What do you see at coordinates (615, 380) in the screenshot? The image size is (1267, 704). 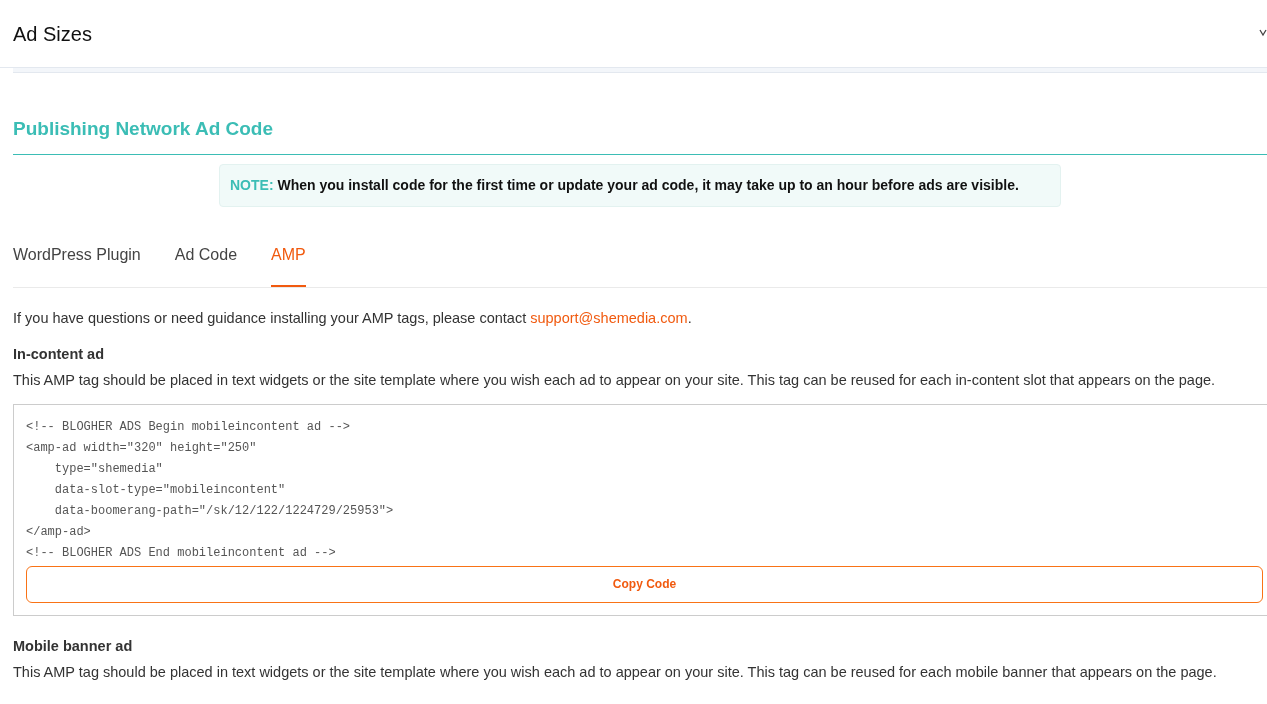 I see `ad-description: This AMP tag should be placed in text widgets or the site template where you wish each ad to appear on your site. This tag can be reused for each in-content slot that appears on the page.` at bounding box center [615, 380].